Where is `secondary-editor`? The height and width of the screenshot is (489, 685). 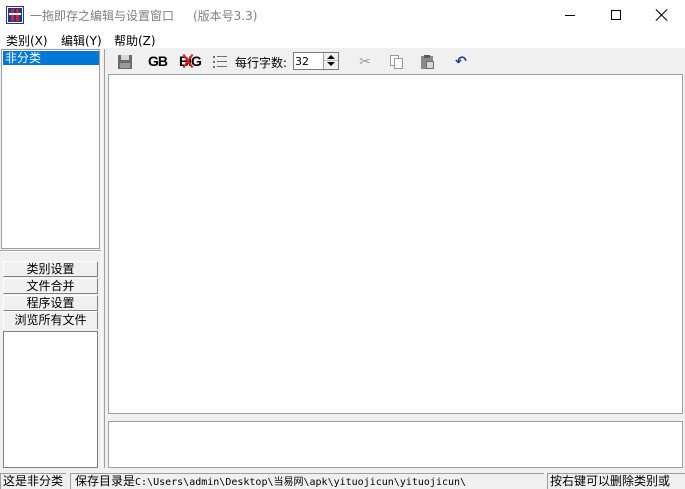 secondary-editor is located at coordinates (395, 444).